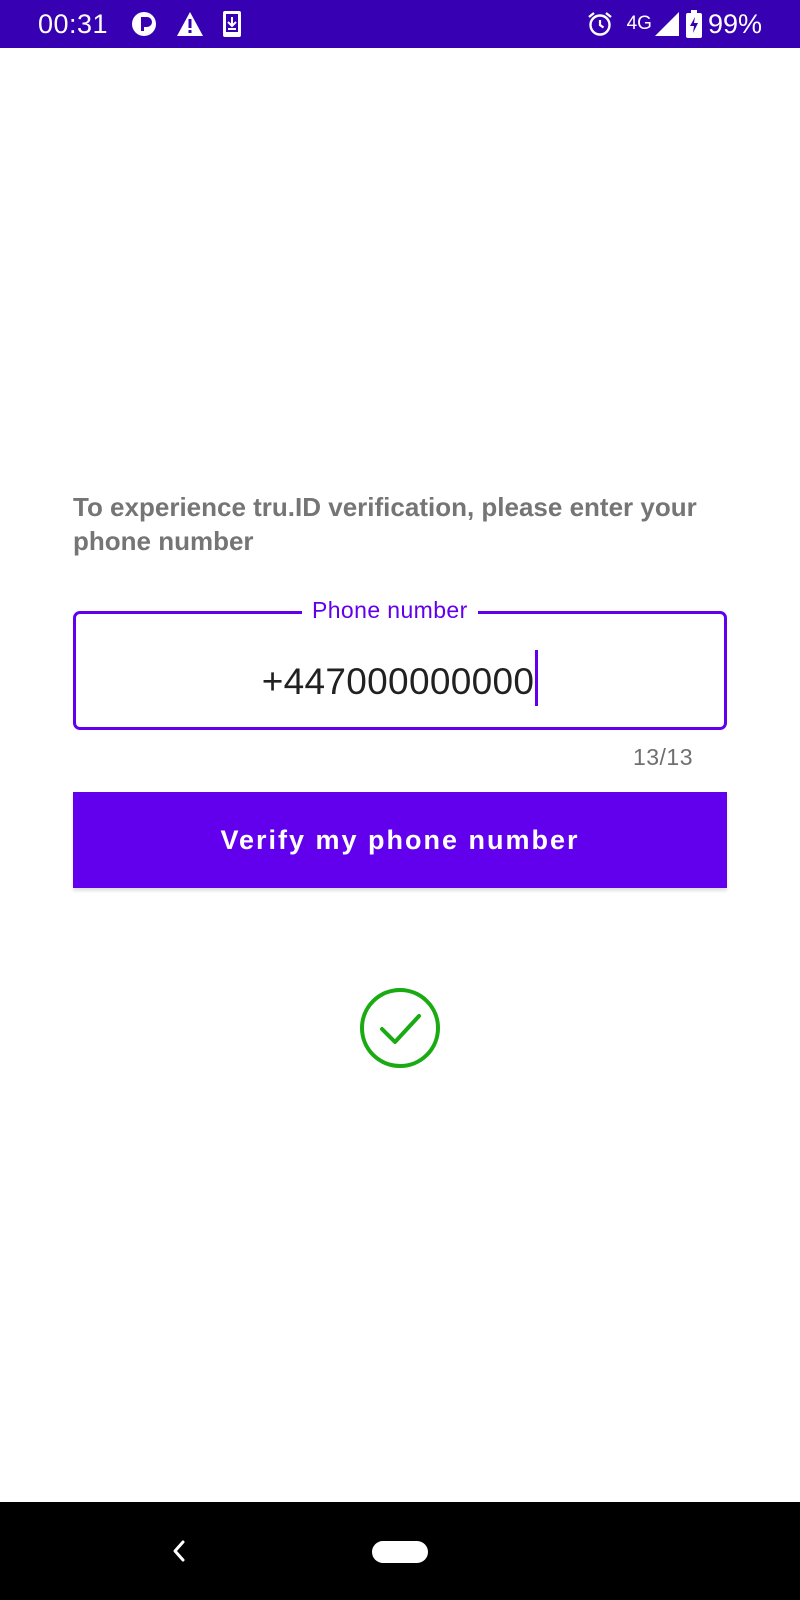 This screenshot has width=800, height=1600. What do you see at coordinates (144, 24) in the screenshot?
I see `data-saver-icon` at bounding box center [144, 24].